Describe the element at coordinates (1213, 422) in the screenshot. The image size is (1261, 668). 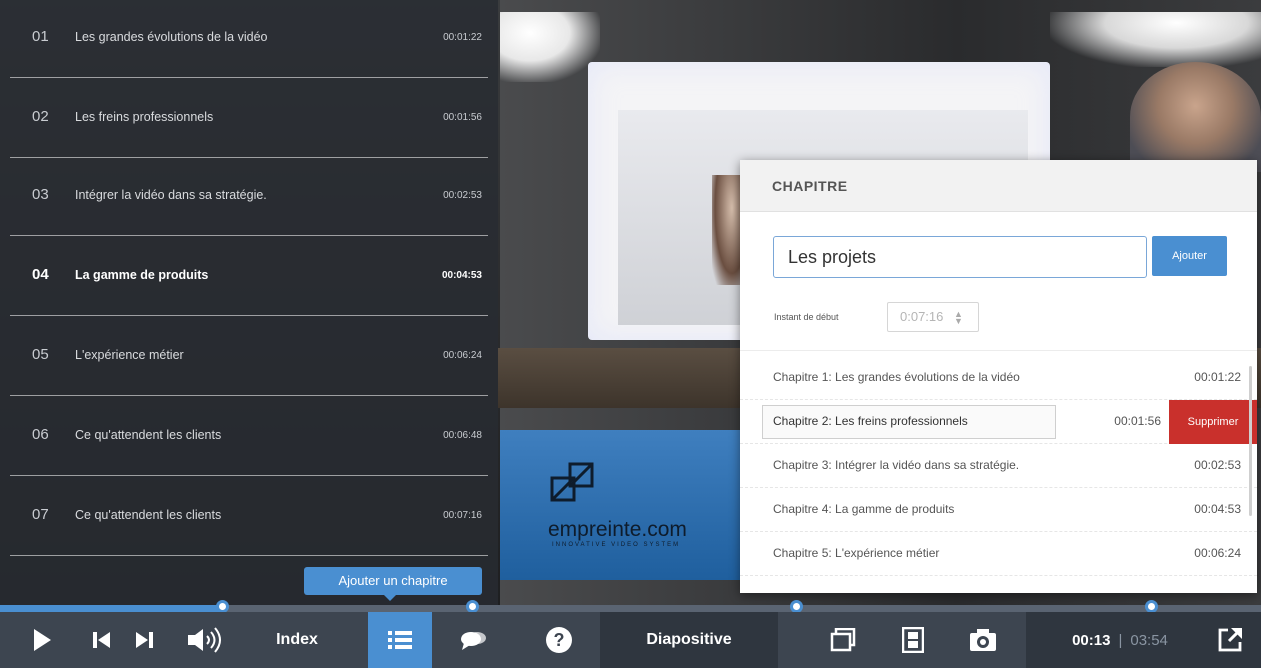
I see `delete-button: Supprimer` at that location.